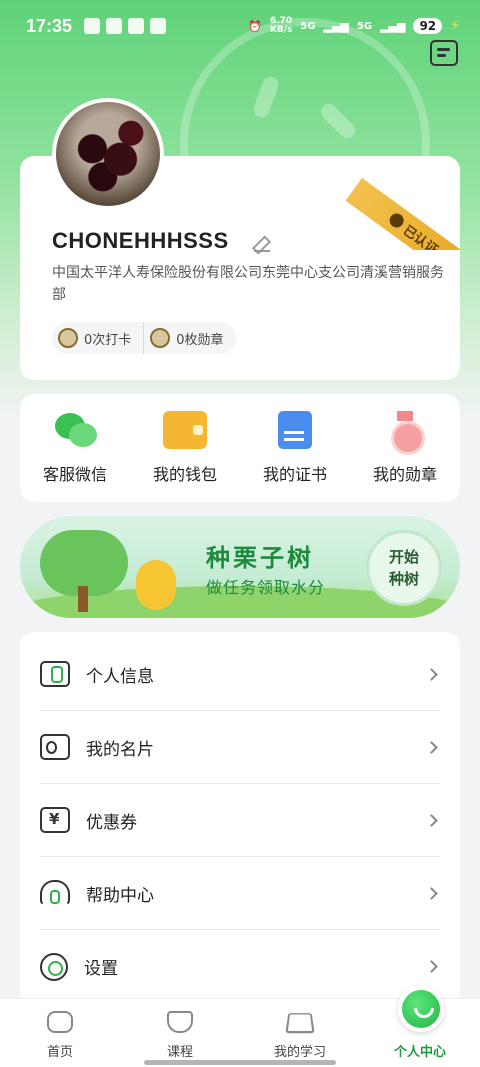 The width and height of the screenshot is (480, 1067). I want to click on business-card-icon, so click(55, 747).